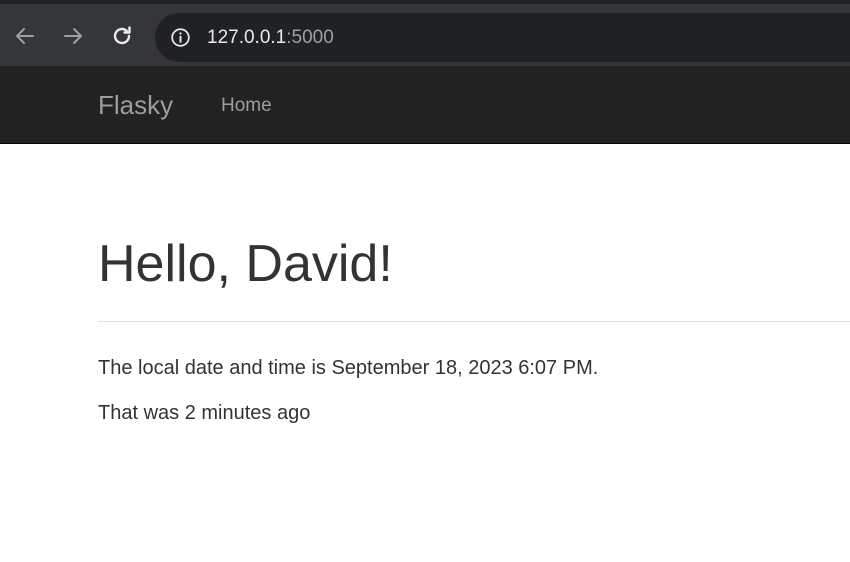  What do you see at coordinates (502, 37) in the screenshot?
I see `address-bar: 127.0.0.1:5000` at bounding box center [502, 37].